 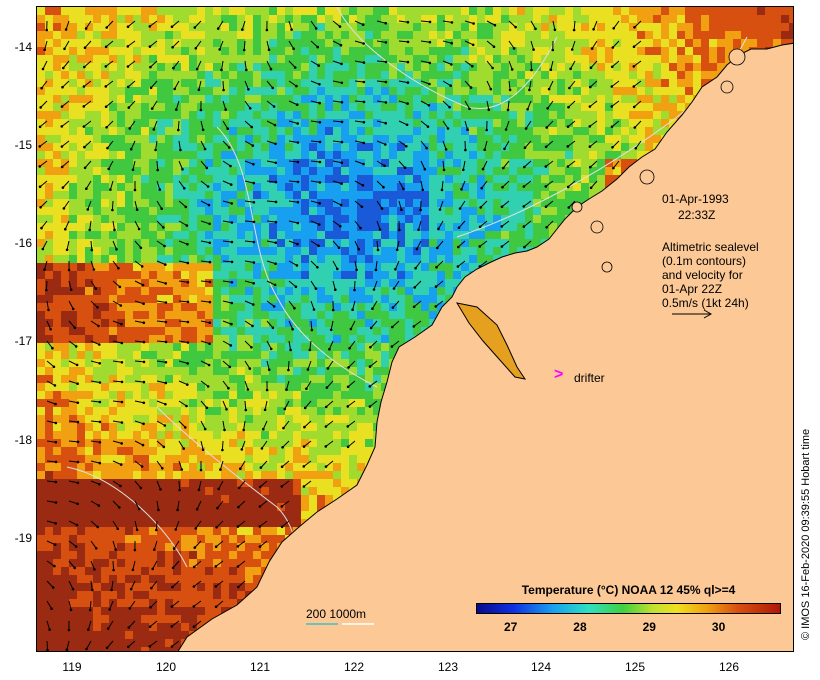 I want to click on drifter-label: drifter, so click(x=589, y=378).